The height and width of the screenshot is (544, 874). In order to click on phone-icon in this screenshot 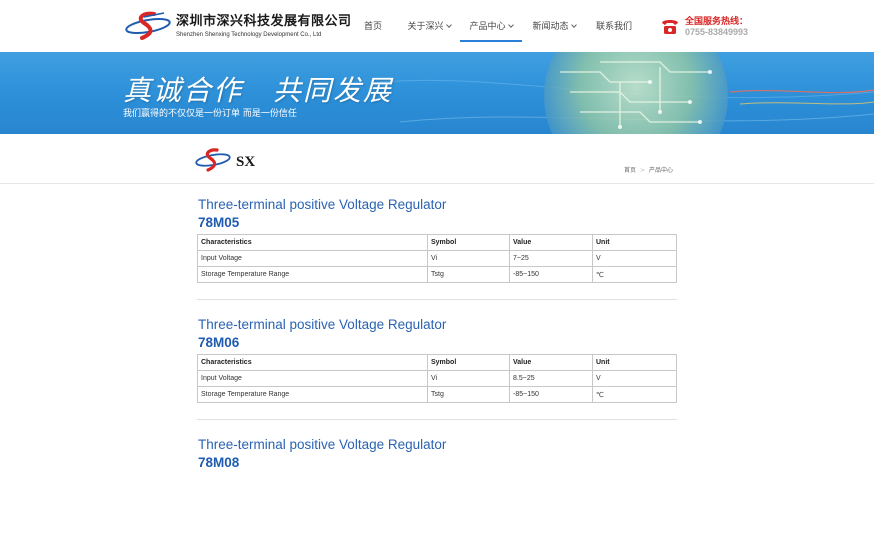, I will do `click(670, 27)`.